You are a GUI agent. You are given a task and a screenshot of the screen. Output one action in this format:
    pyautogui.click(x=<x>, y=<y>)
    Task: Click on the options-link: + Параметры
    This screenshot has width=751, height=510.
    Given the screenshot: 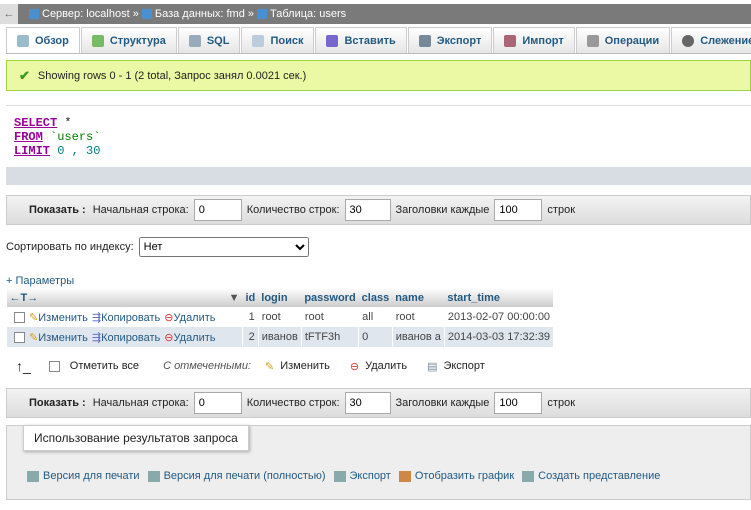 What is the action you would take?
    pyautogui.click(x=40, y=281)
    